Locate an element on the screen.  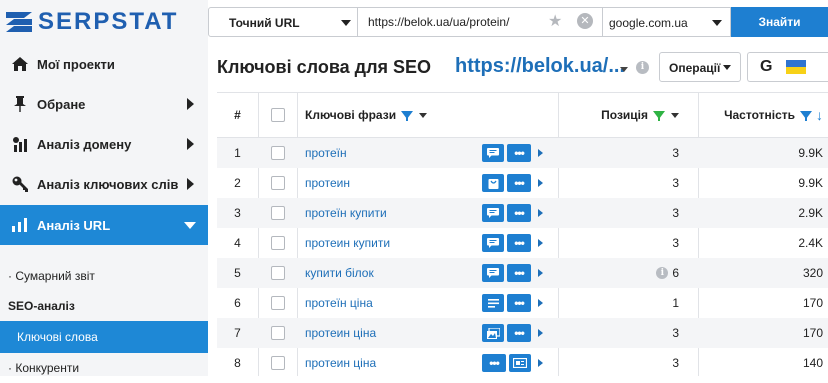
sidebar-item-url-analysis: Аналіз URL is located at coordinates (104, 225).